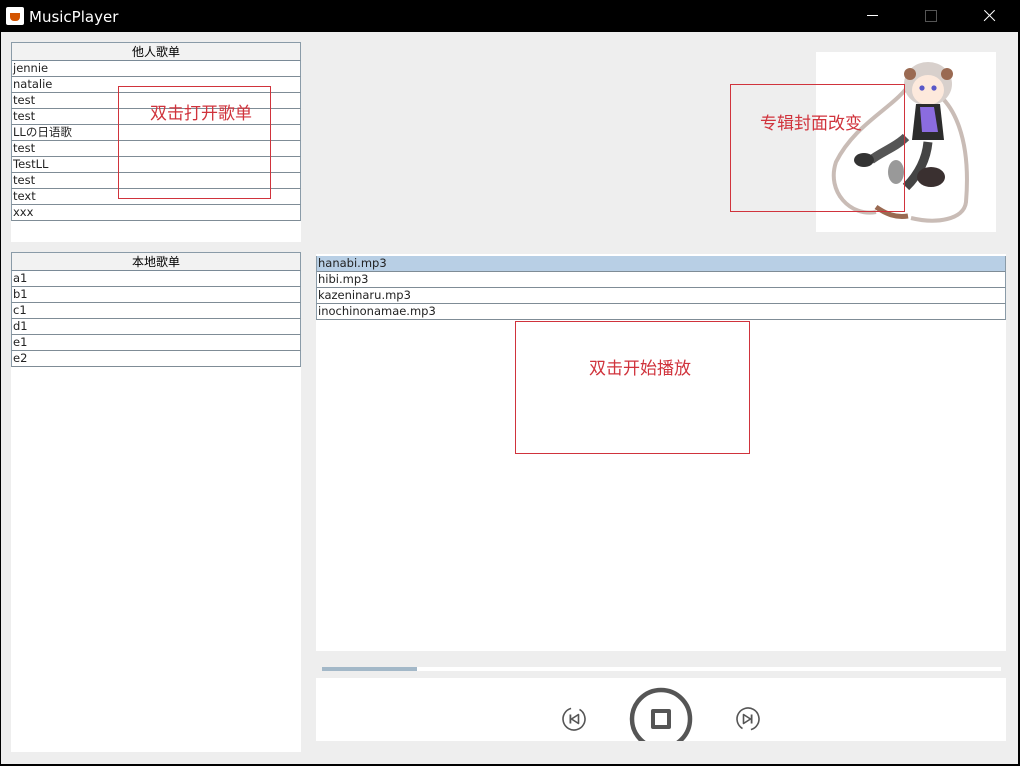 The height and width of the screenshot is (766, 1020). I want to click on stop-button, so click(661, 713).